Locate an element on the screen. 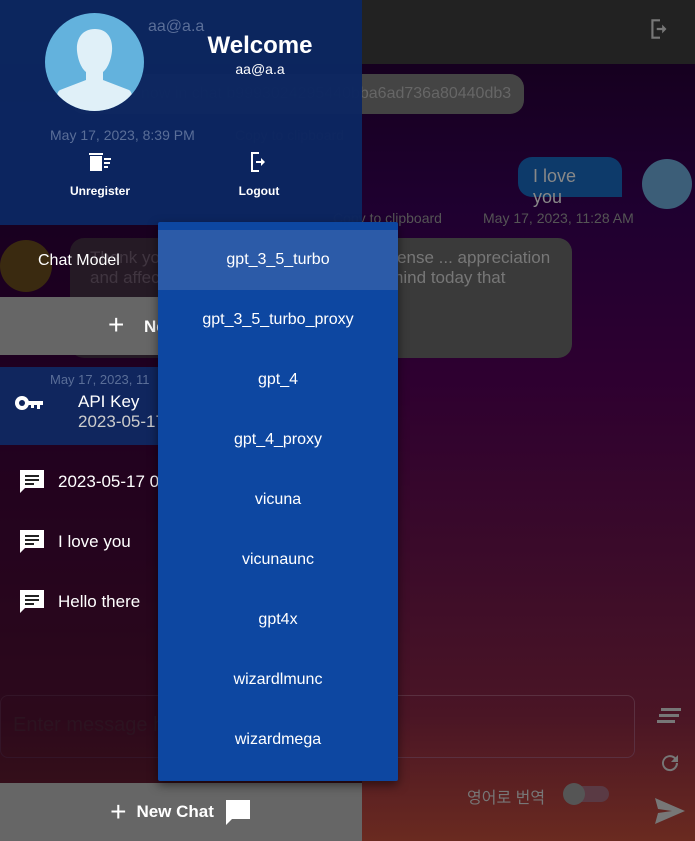 Image resolution: width=695 pixels, height=841 pixels. api-key-title: API Key is located at coordinates (109, 401).